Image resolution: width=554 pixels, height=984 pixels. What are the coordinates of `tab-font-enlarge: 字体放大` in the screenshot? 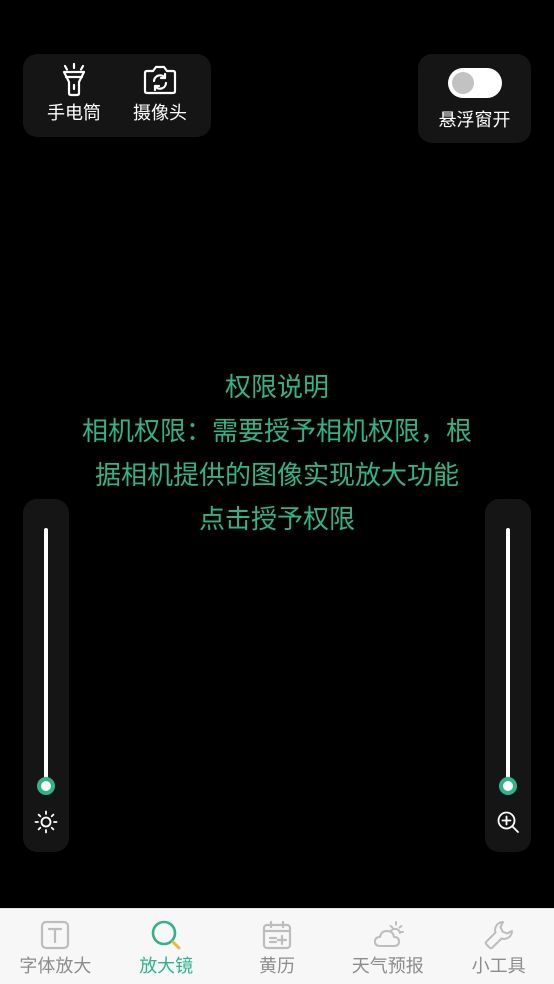 It's located at (55, 946).